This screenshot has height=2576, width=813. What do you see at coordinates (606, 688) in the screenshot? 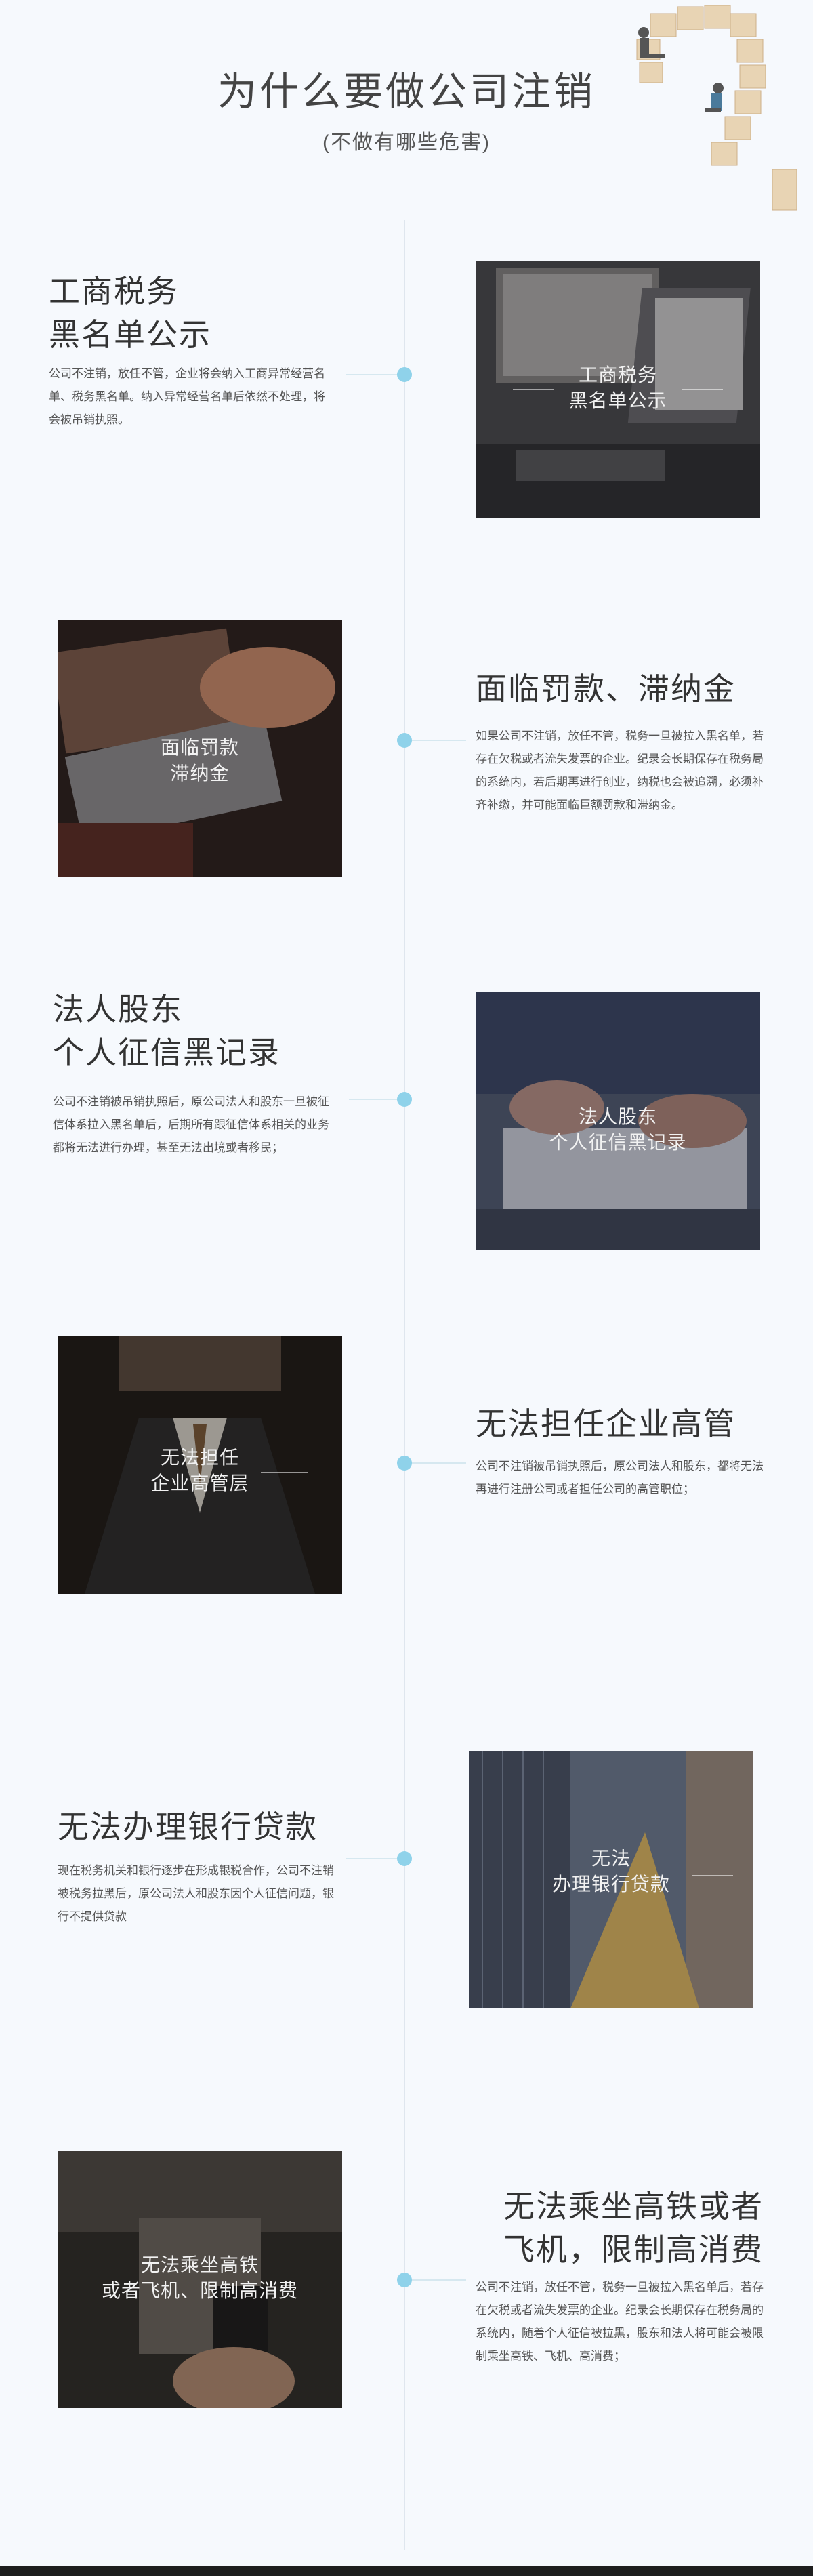
I see `section-heading: 面临罚款、滞纳金` at bounding box center [606, 688].